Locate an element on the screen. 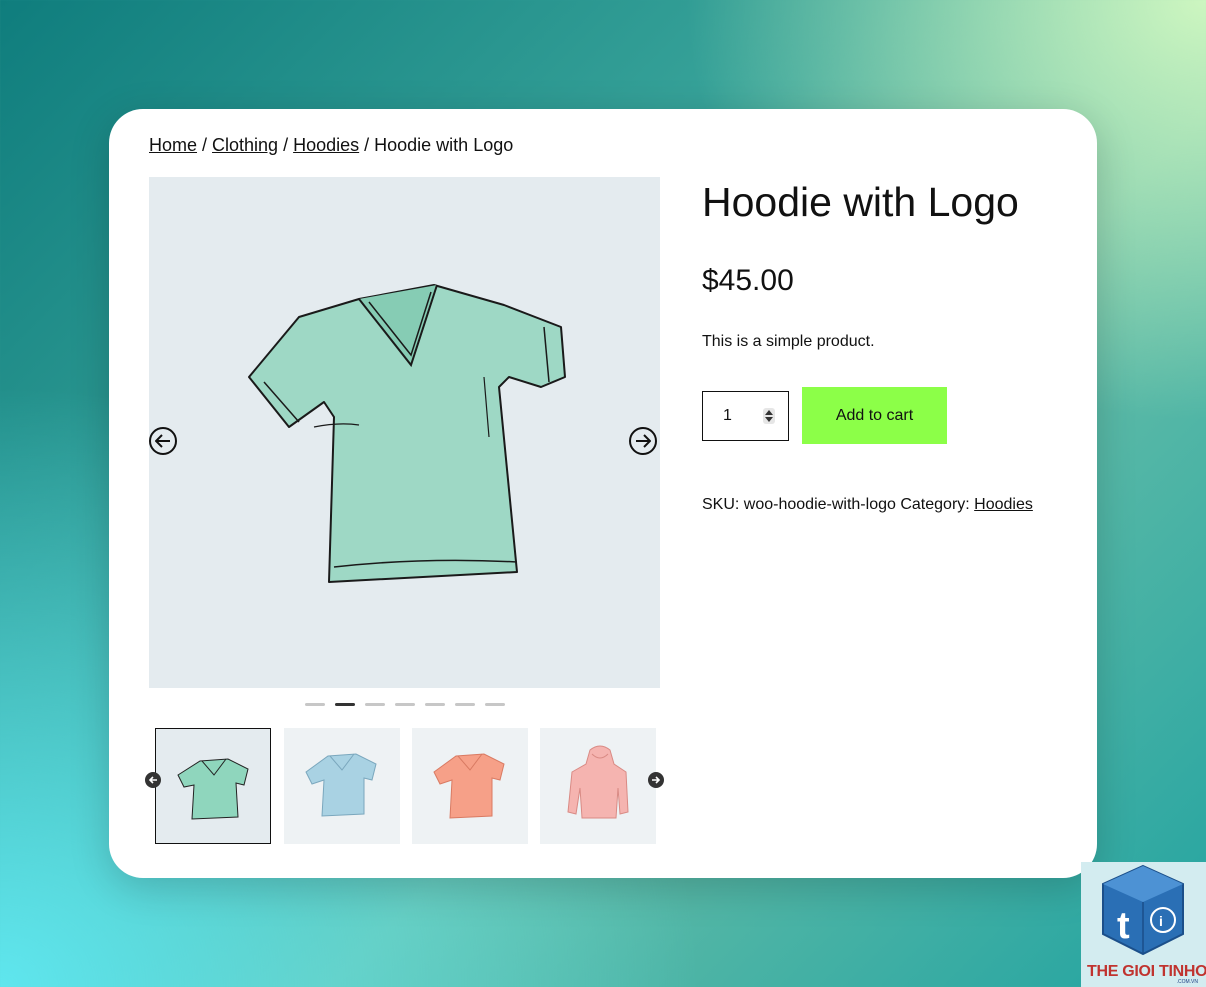 This screenshot has width=1206, height=987. thumbnail-blue-tshirt is located at coordinates (342, 786).